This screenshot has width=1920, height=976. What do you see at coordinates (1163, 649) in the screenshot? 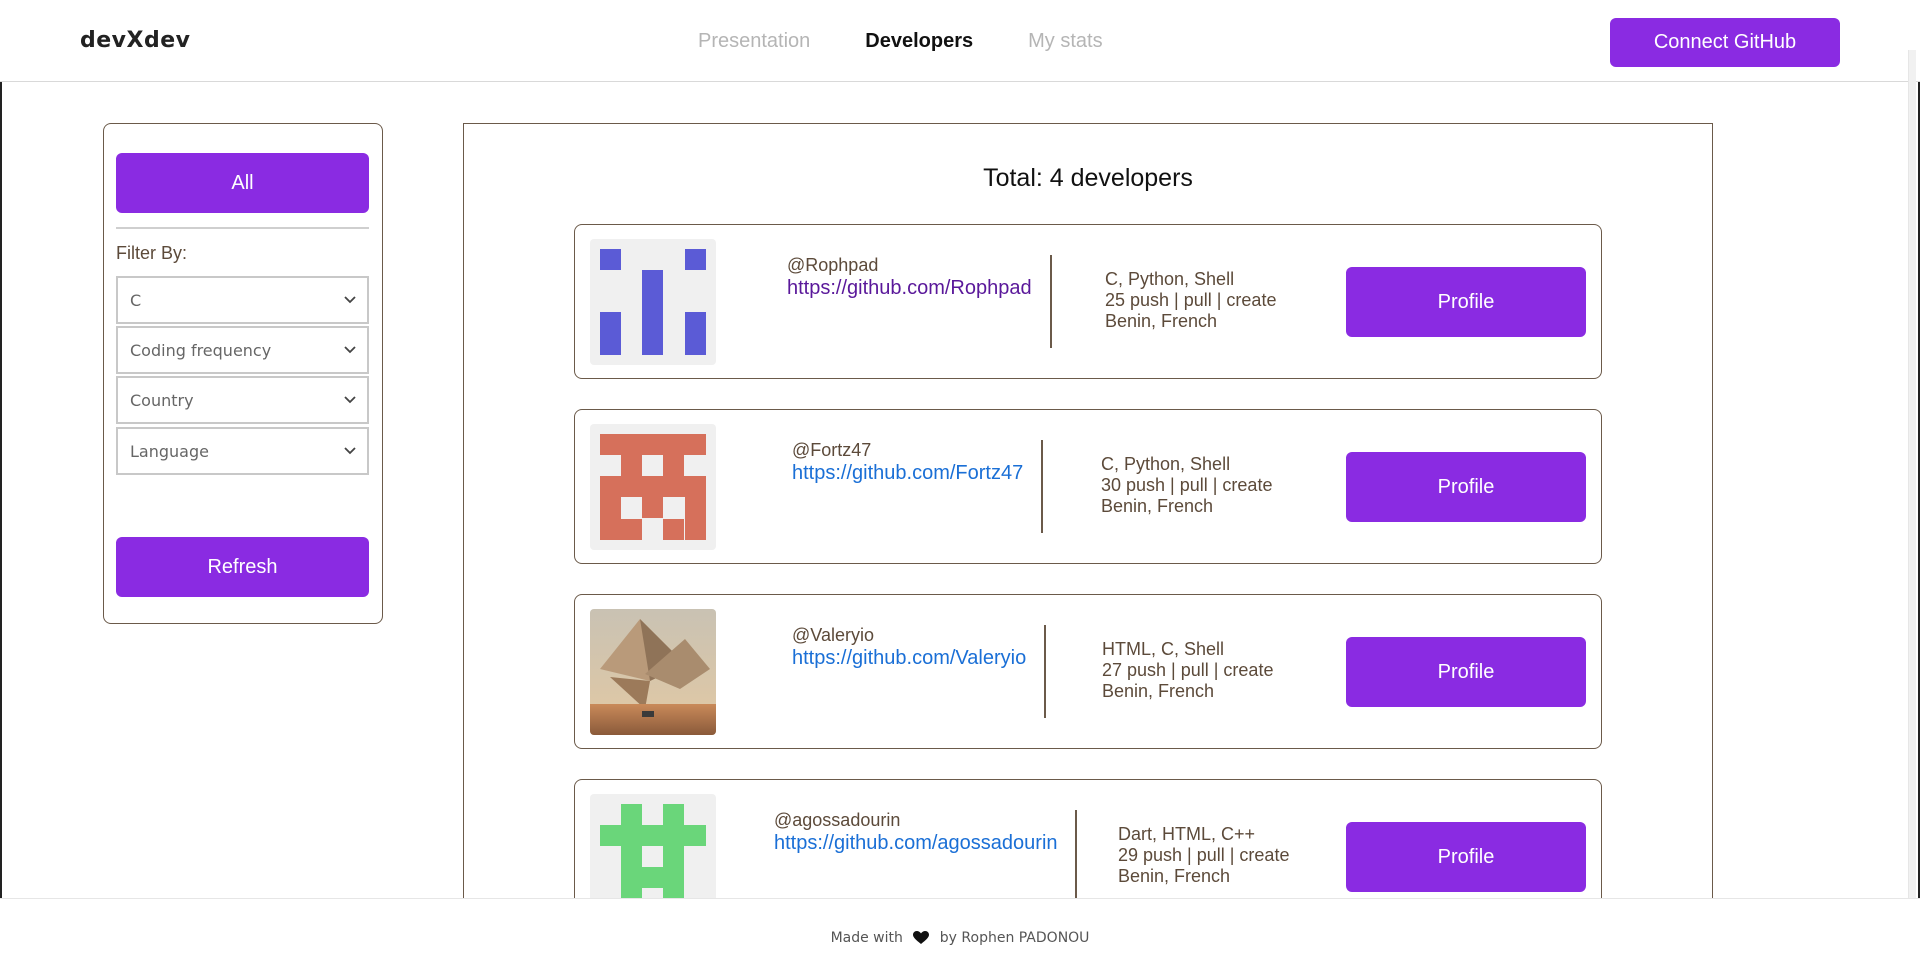
I see `developer-languages: HTML, C, Shell` at bounding box center [1163, 649].